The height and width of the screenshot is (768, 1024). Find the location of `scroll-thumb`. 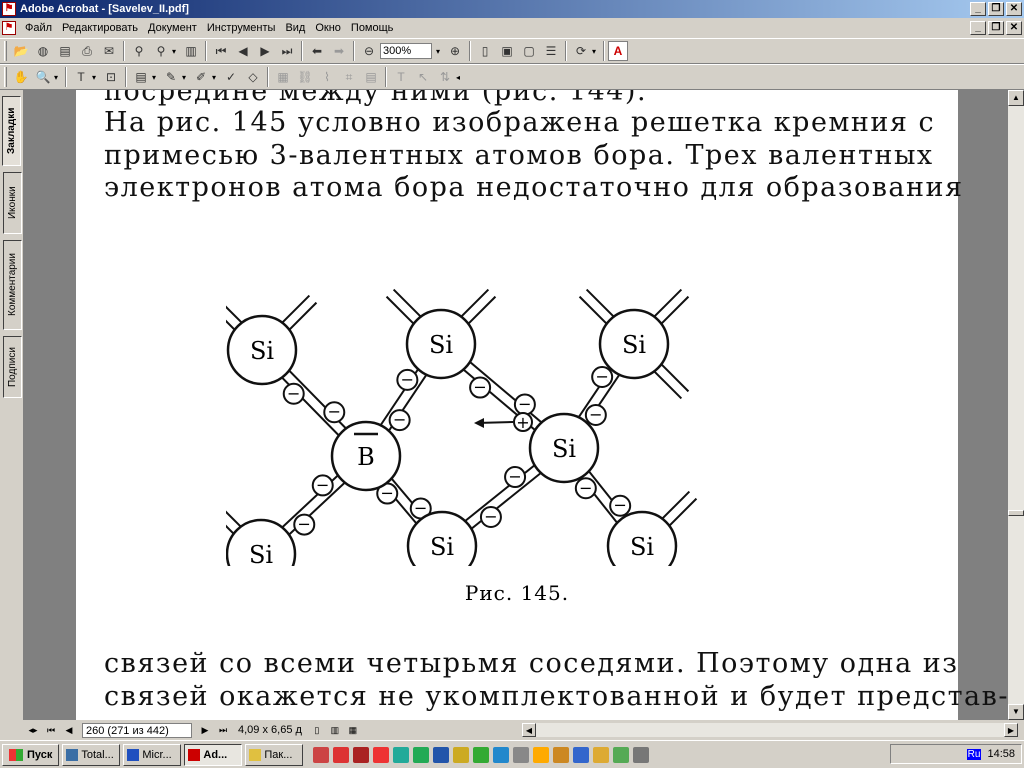

scroll-thumb is located at coordinates (1016, 513).